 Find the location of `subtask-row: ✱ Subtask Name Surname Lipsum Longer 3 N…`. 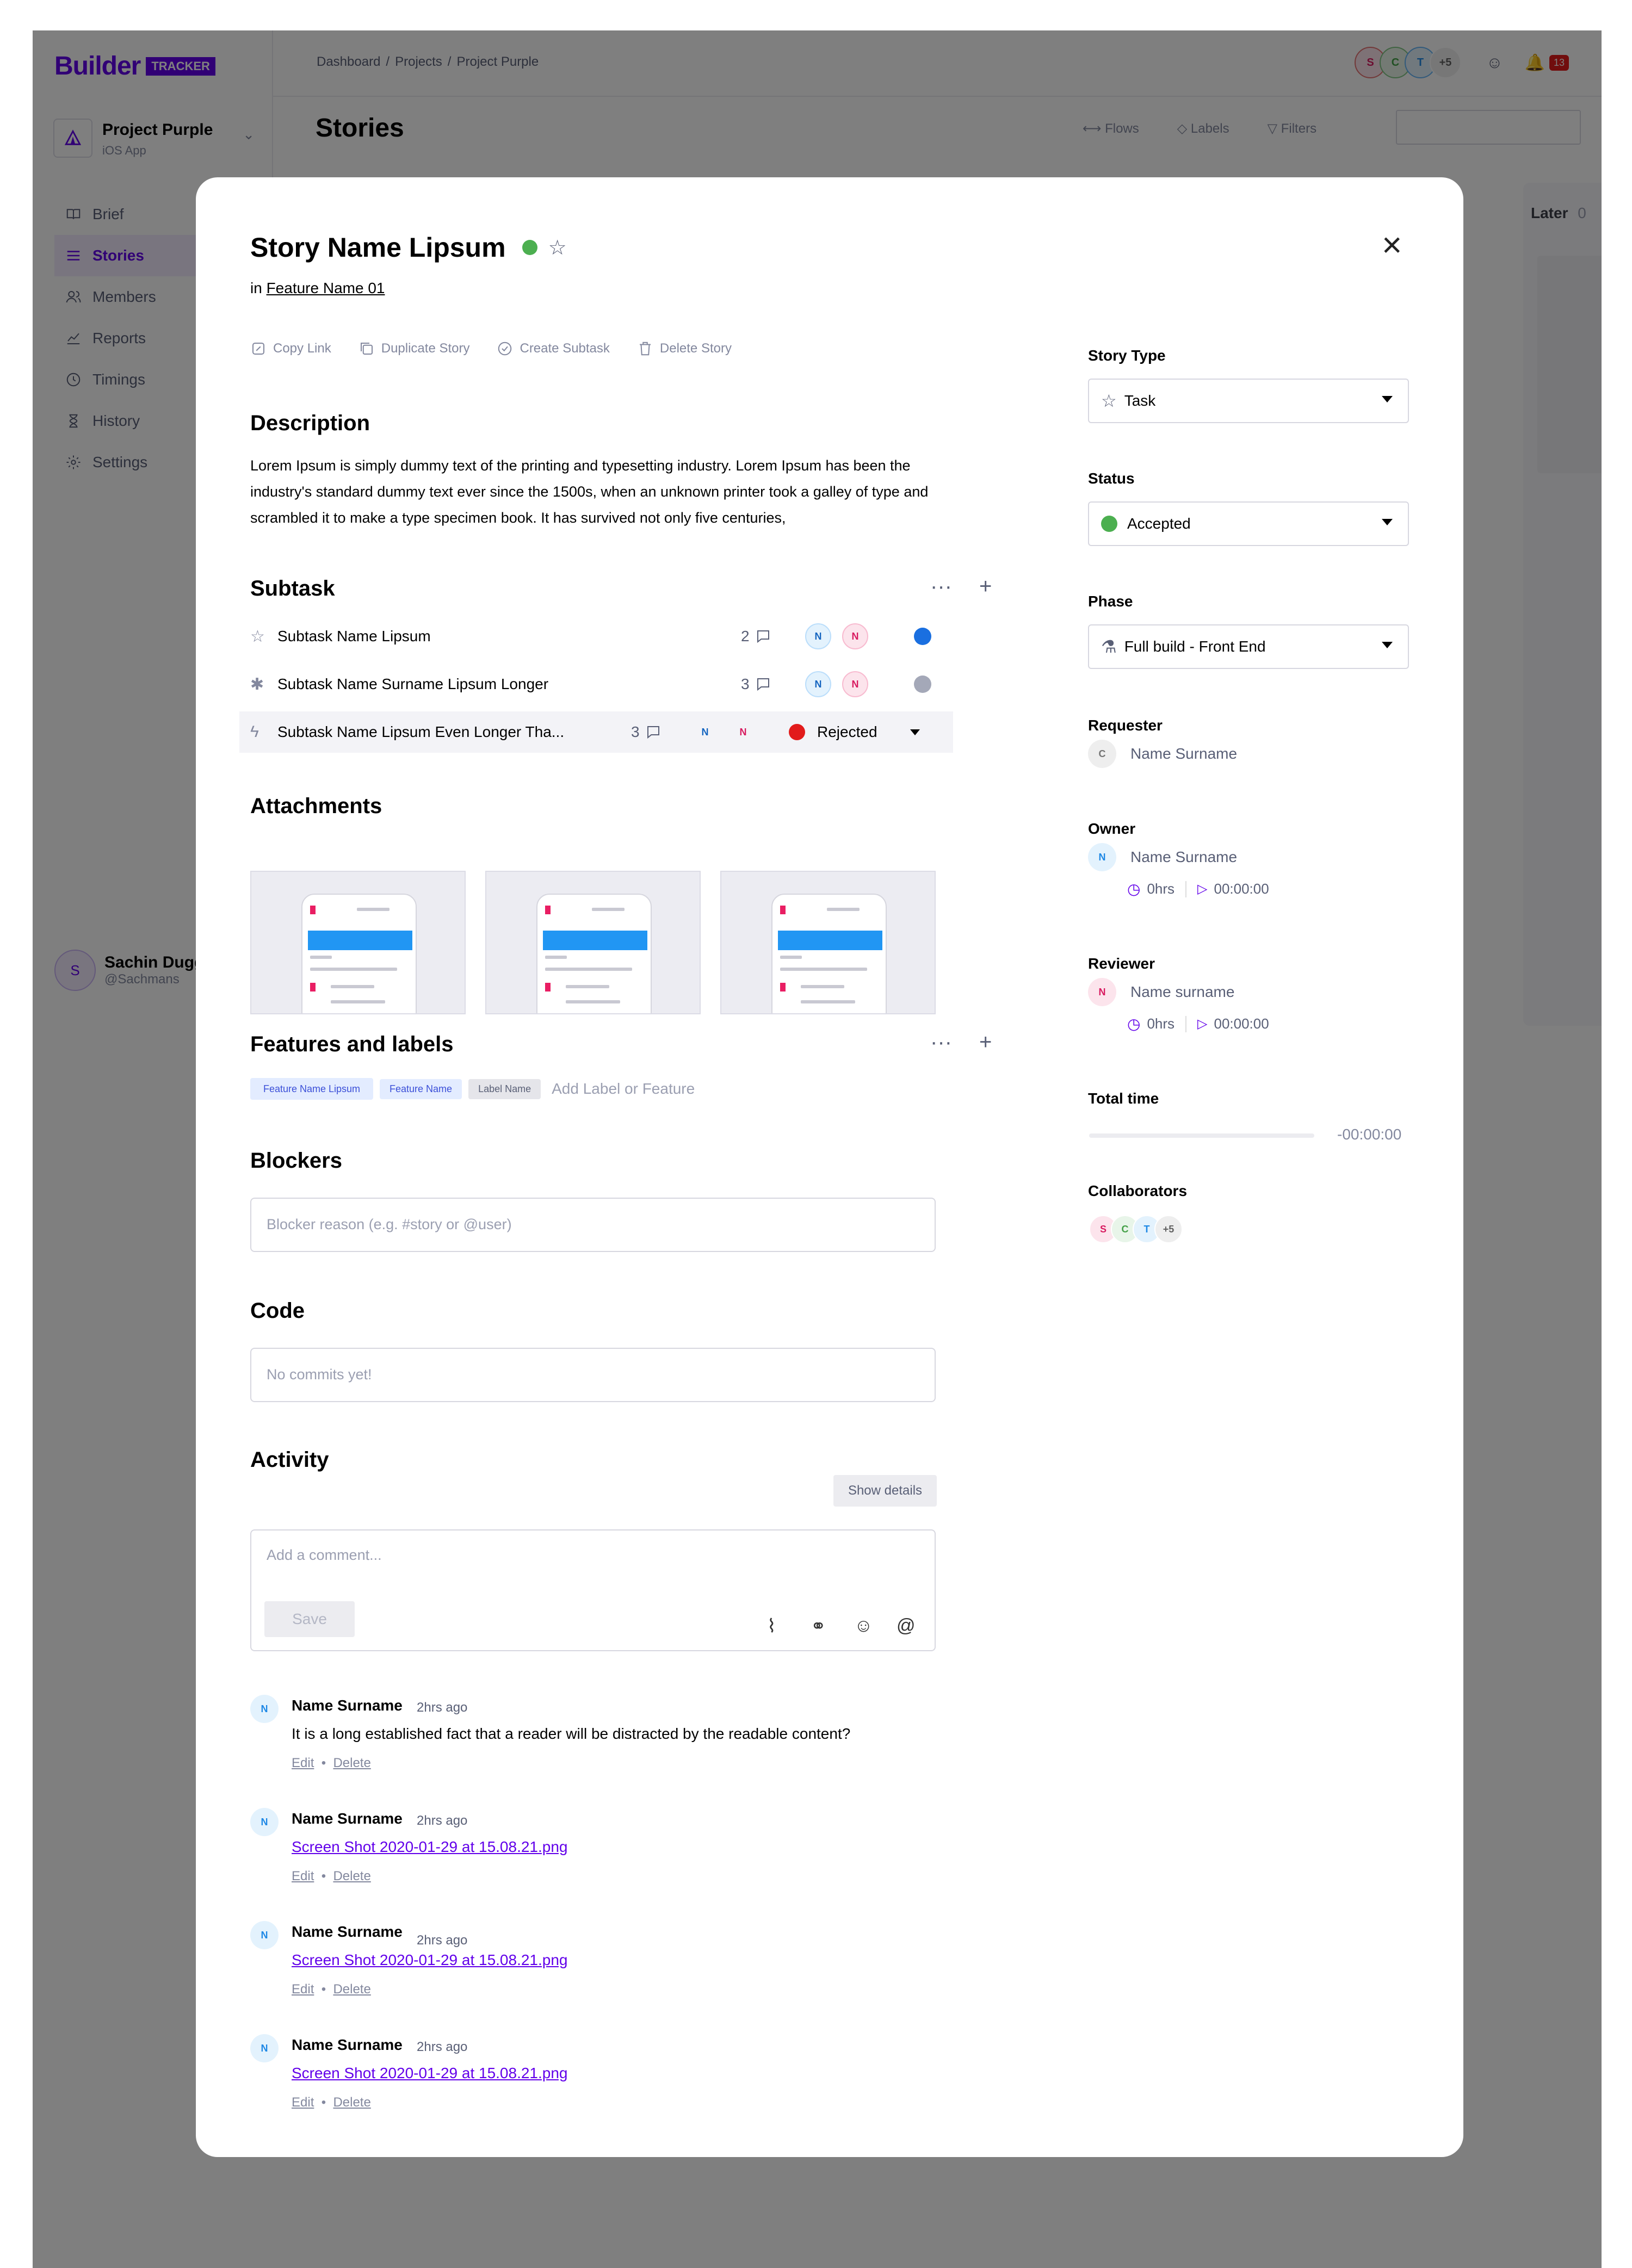

subtask-row: ✱ Subtask Name Surname Lipsum Longer 3 N… is located at coordinates (596, 684).